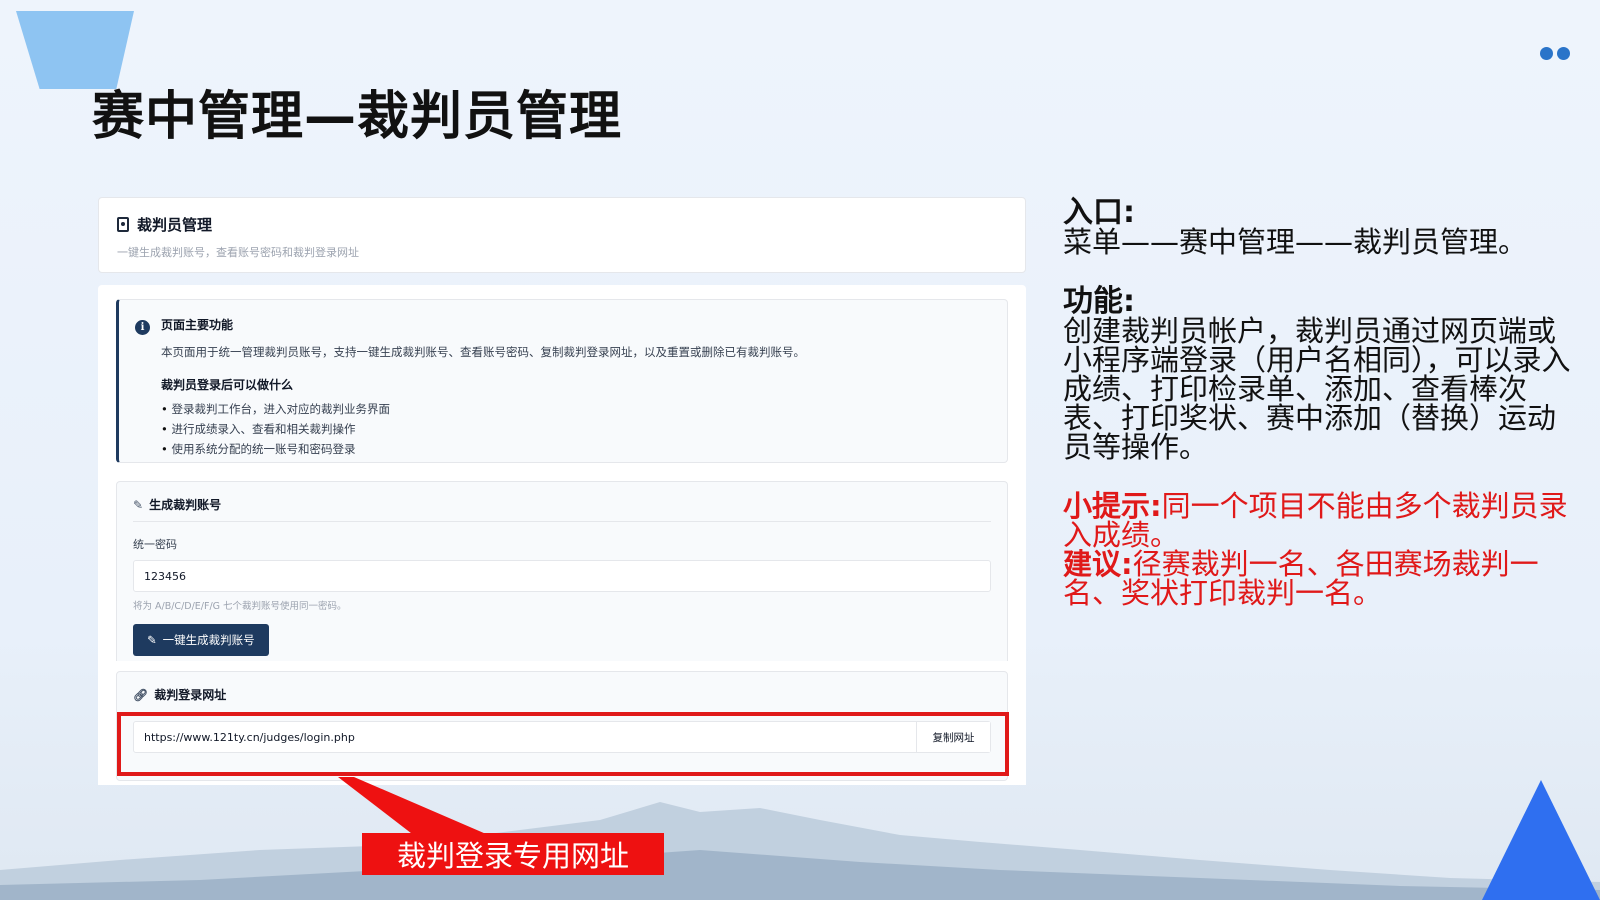  What do you see at coordinates (141, 694) in the screenshot?
I see `link-icon: 🔗︎` at bounding box center [141, 694].